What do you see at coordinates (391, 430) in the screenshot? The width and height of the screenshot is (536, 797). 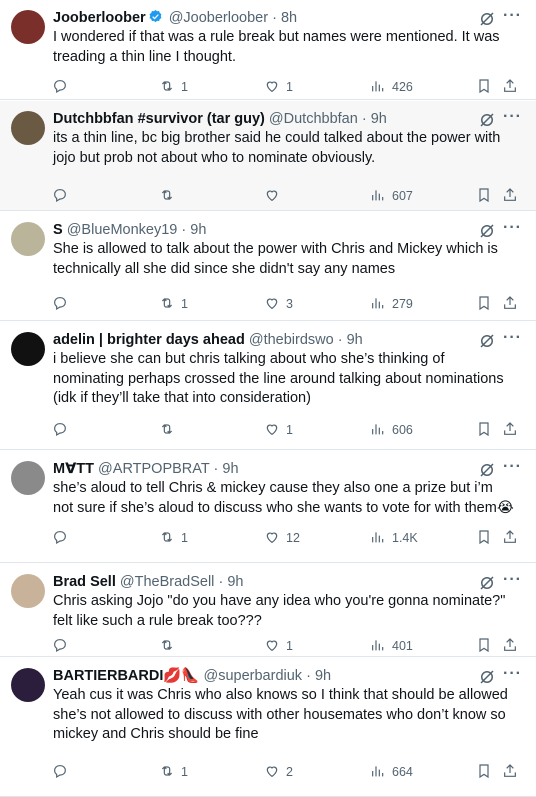 I see `views-button: 606` at bounding box center [391, 430].